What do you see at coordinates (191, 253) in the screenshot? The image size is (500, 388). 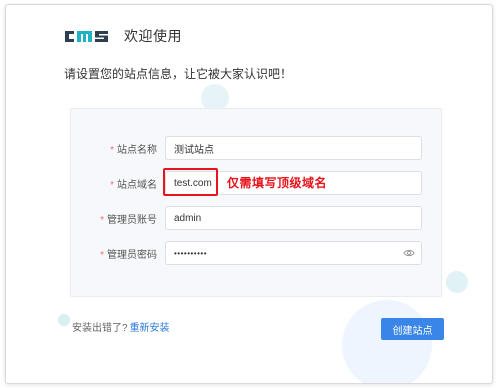 I see `password-mask: ••••••••••` at bounding box center [191, 253].